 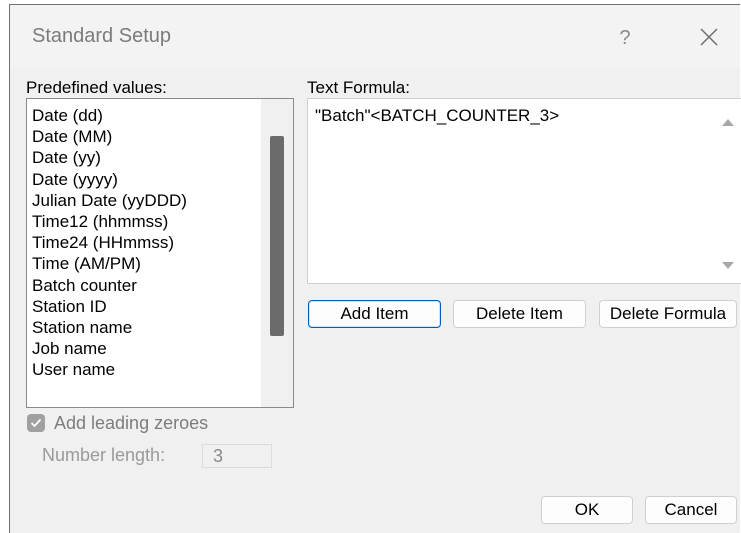 I want to click on list-item: Julian Date (yyDDD), so click(x=109, y=200).